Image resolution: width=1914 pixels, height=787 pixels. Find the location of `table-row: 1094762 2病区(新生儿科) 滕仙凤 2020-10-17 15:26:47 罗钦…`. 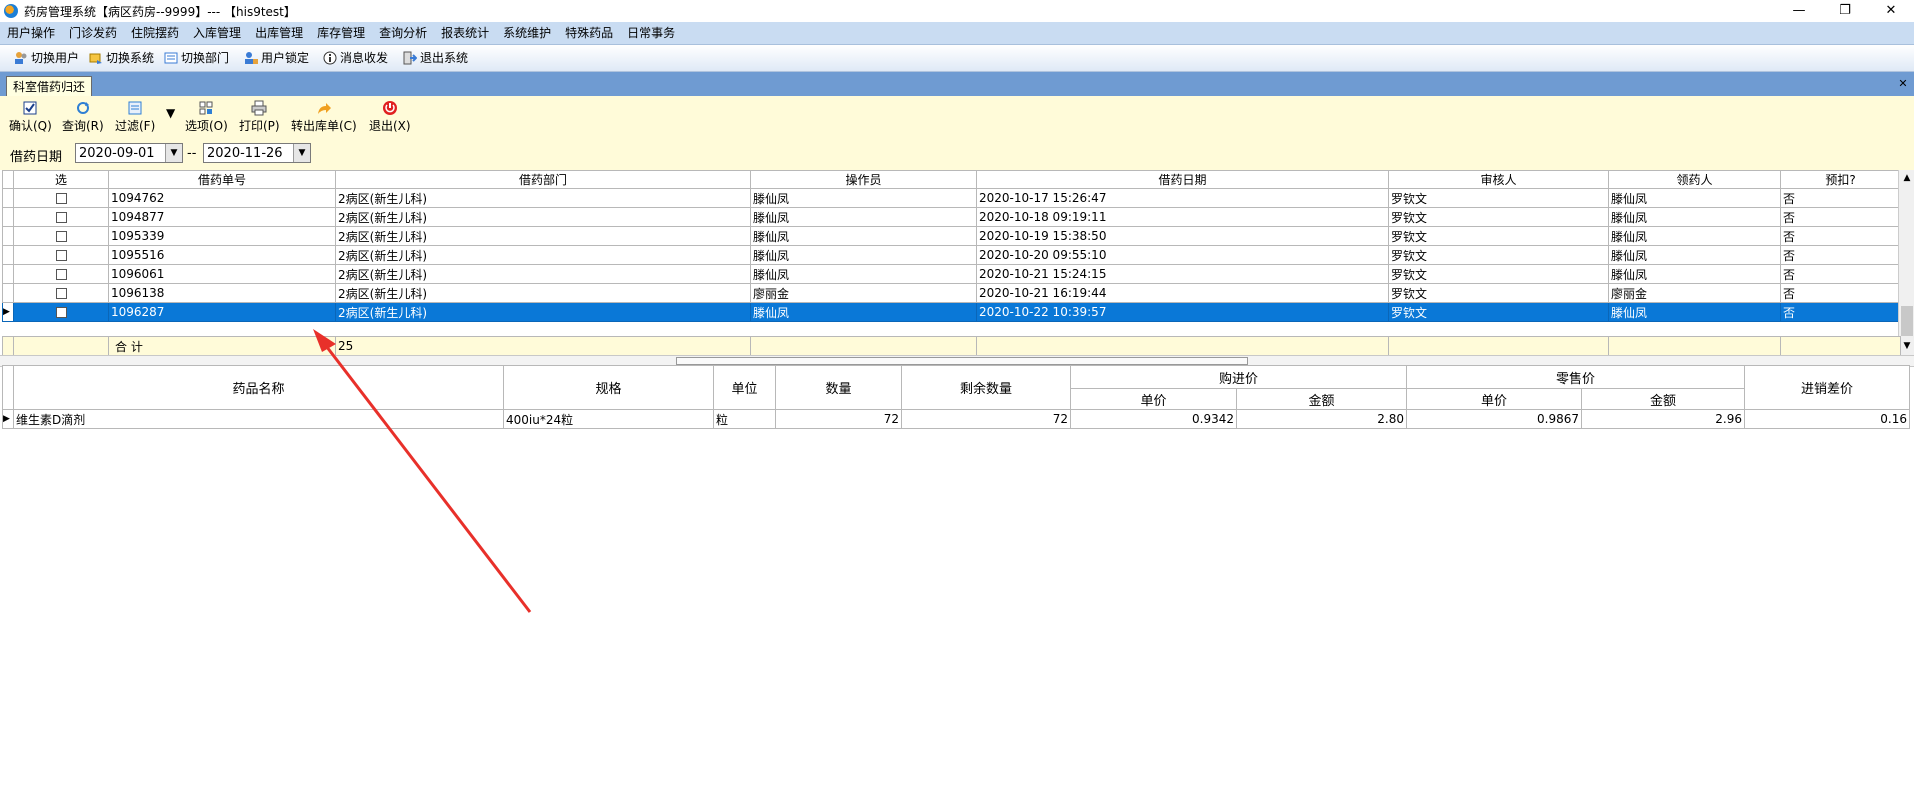

table-row: 1094762 2病区(新生儿科) 滕仙凤 2020-10-17 15:26:47 罗钦… is located at coordinates (951, 198).